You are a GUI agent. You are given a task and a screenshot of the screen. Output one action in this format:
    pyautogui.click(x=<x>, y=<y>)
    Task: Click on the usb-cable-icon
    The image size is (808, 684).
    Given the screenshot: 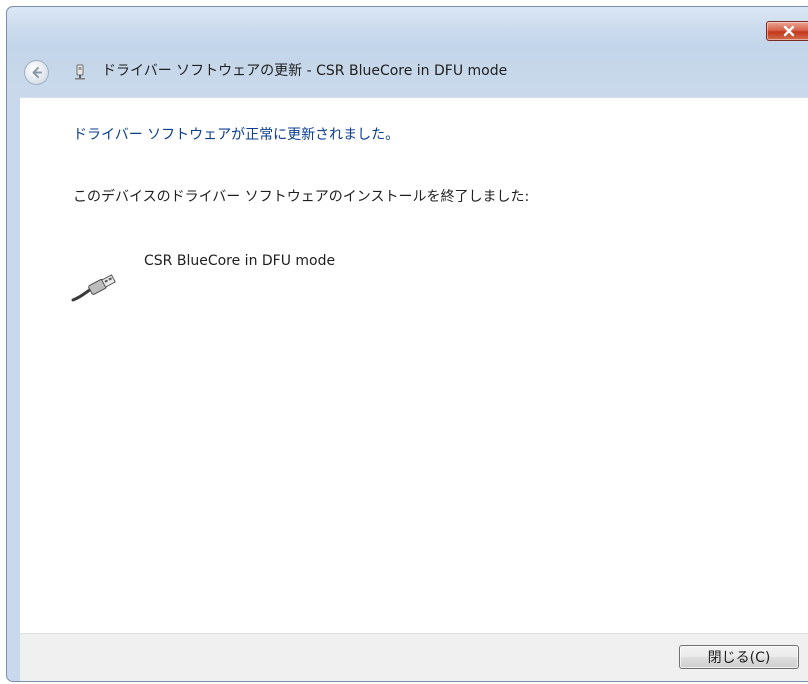 What is the action you would take?
    pyautogui.click(x=93, y=288)
    